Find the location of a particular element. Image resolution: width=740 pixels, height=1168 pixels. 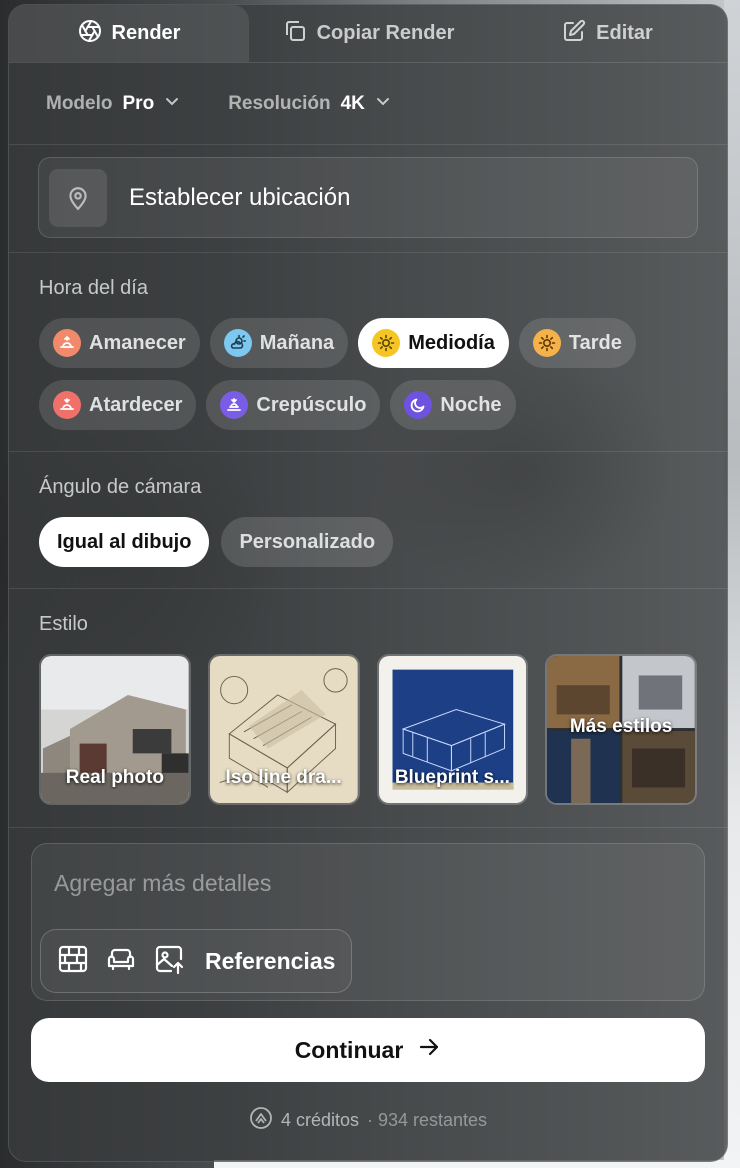

tab-label: Copiar Render is located at coordinates (385, 33).